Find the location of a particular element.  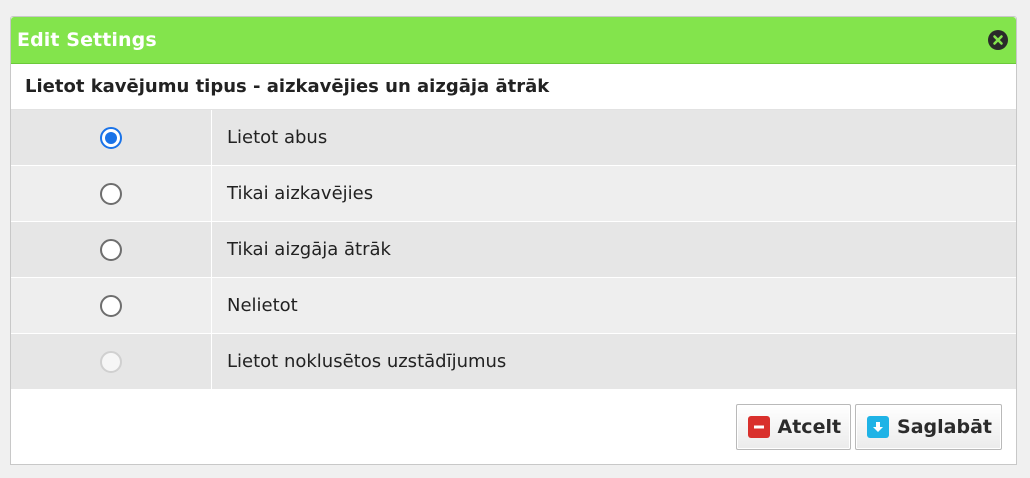

dialog-titlebar: Edit Settings is located at coordinates (513, 40).